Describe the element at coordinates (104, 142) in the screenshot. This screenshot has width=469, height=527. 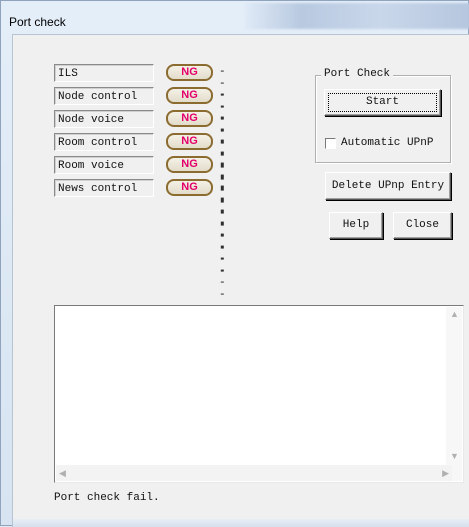
I see `port-name-label: Room control` at that location.